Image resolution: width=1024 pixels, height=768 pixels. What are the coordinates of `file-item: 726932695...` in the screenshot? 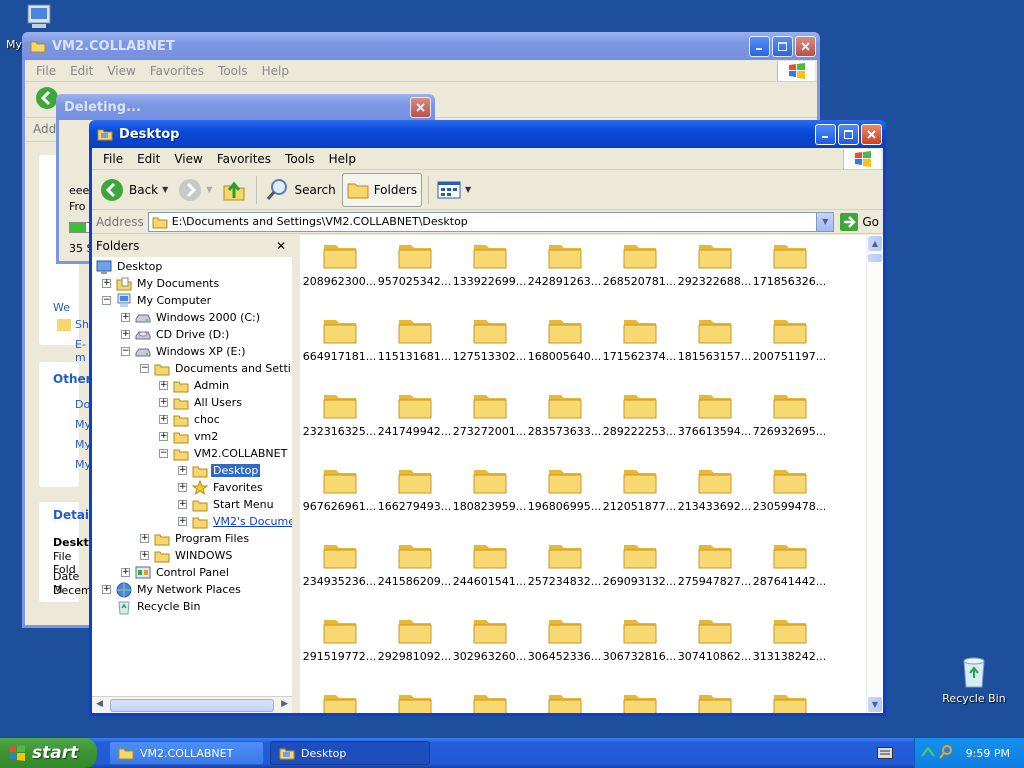 It's located at (789, 411).